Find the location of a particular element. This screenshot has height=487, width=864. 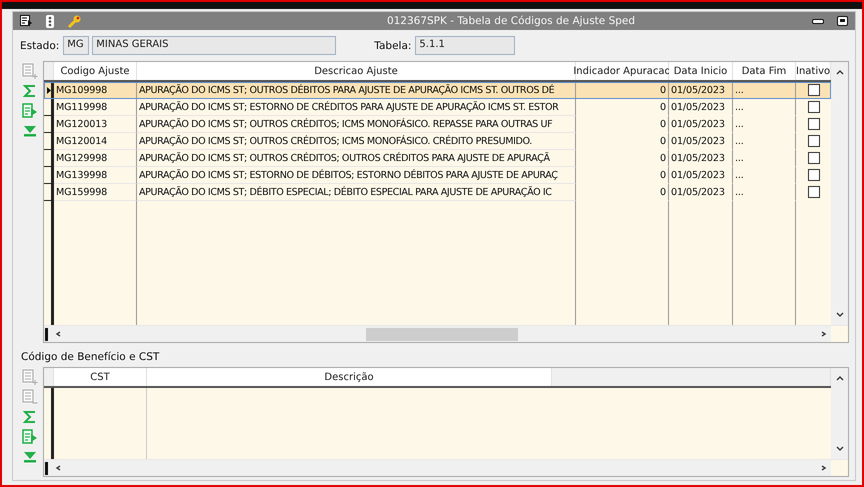

tabela-field: 5.1.1 is located at coordinates (465, 45).